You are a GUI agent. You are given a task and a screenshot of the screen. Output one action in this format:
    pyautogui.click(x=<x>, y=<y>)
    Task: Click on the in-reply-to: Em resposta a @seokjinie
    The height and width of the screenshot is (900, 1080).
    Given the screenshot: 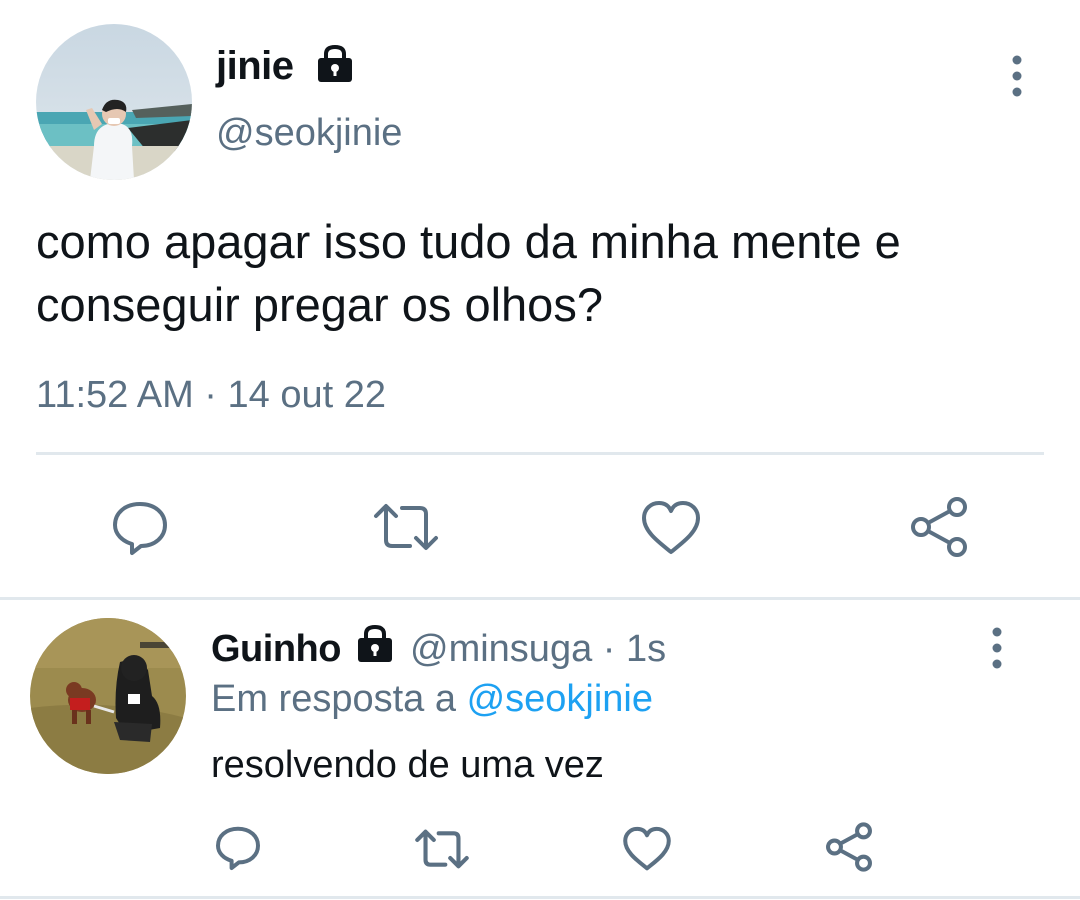 What is the action you would take?
    pyautogui.click(x=432, y=699)
    